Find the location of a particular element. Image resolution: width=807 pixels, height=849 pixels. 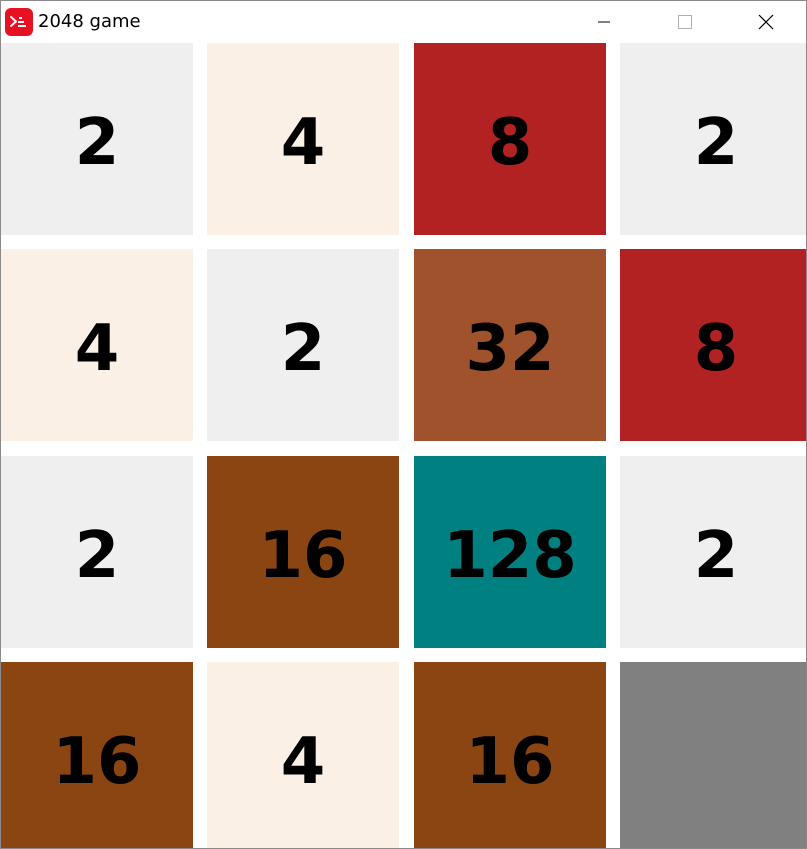

tile-r2-c2: 2 is located at coordinates (303, 345).